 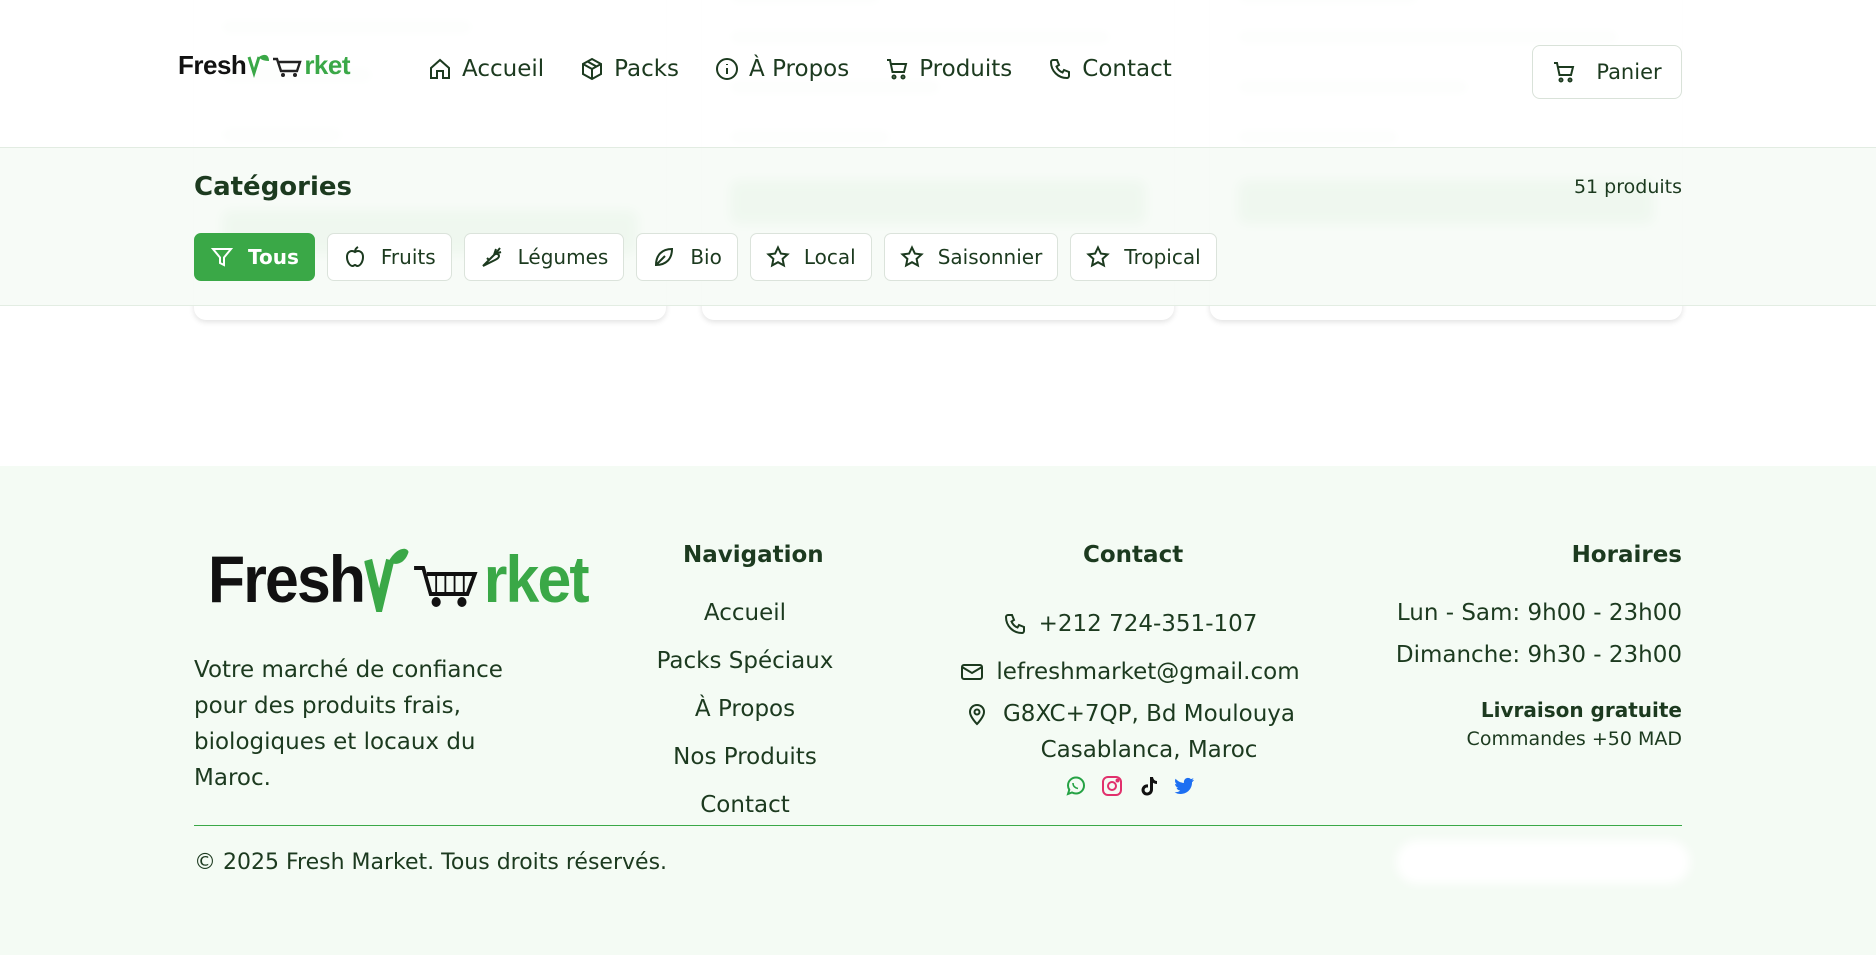 I want to click on footer-divider, so click(x=938, y=825).